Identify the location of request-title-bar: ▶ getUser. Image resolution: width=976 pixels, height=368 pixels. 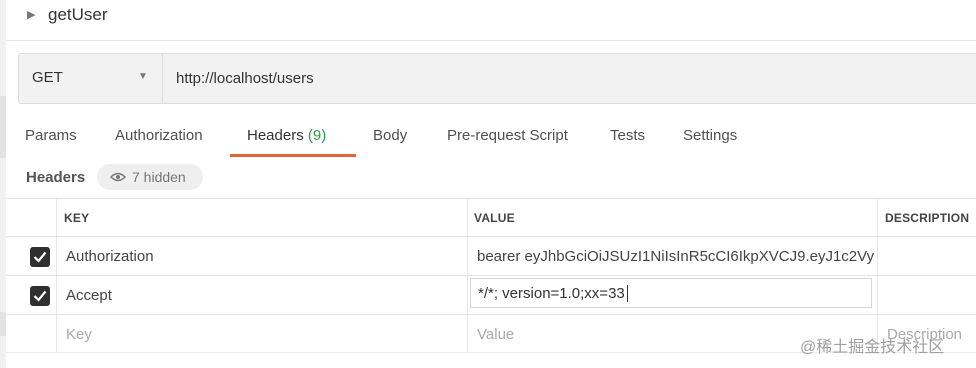
(491, 20).